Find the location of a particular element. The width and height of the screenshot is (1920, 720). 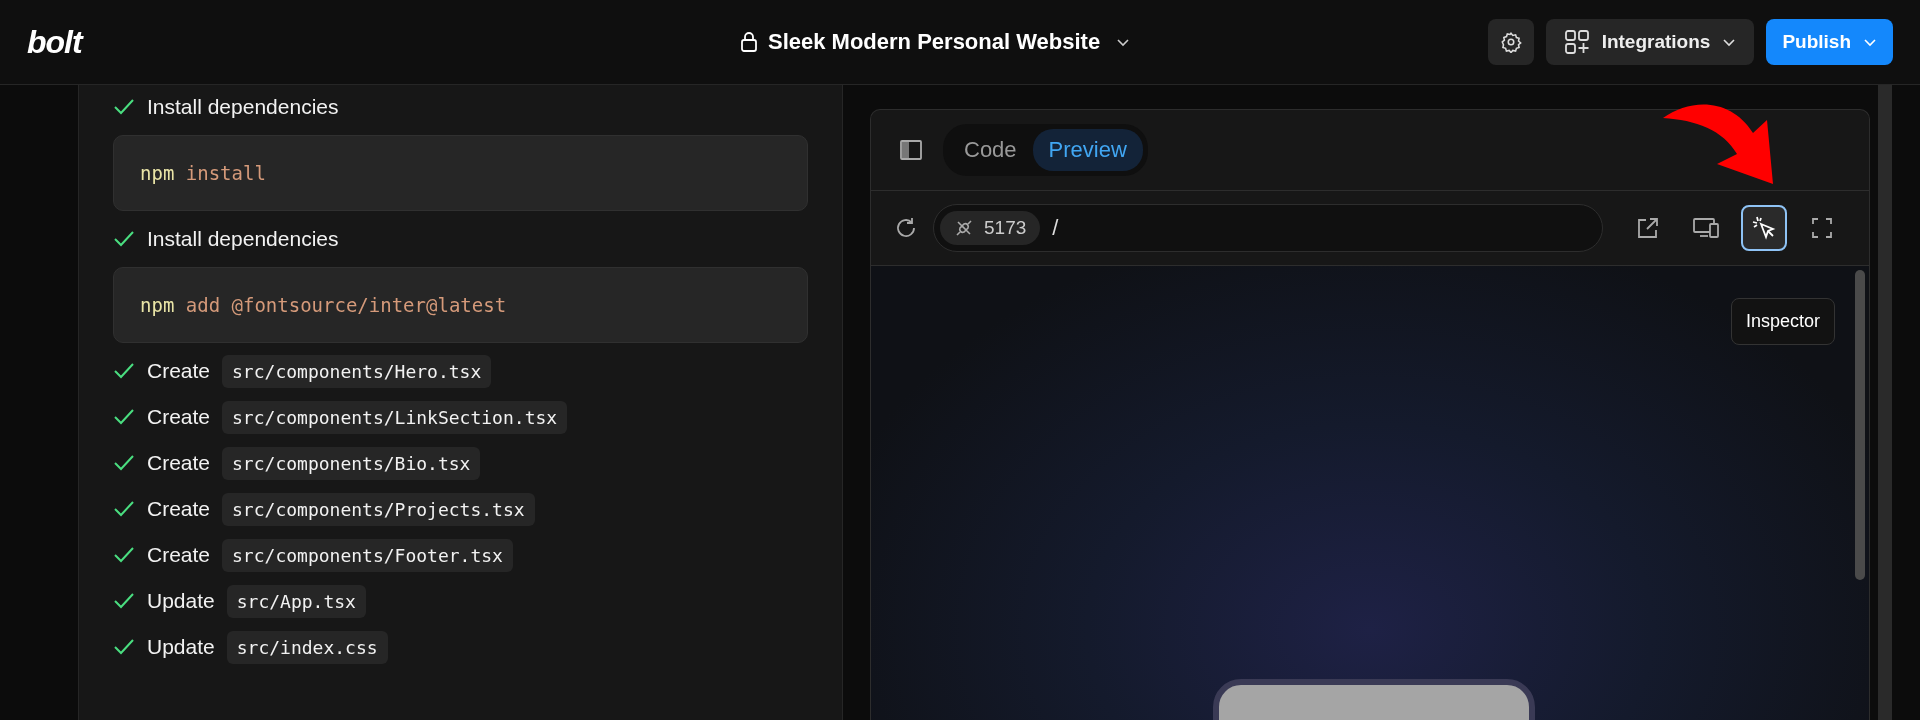

external-link-icon is located at coordinates (1648, 228).